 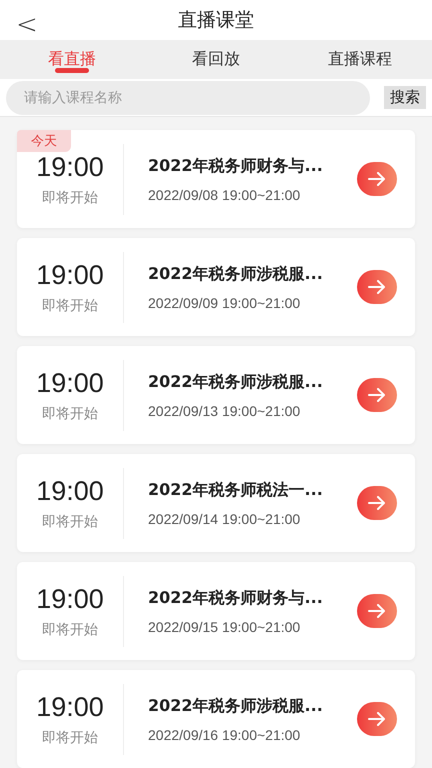 What do you see at coordinates (225, 410) in the screenshot?
I see `lesson-date: 2022/09/13 19:00~21:00` at bounding box center [225, 410].